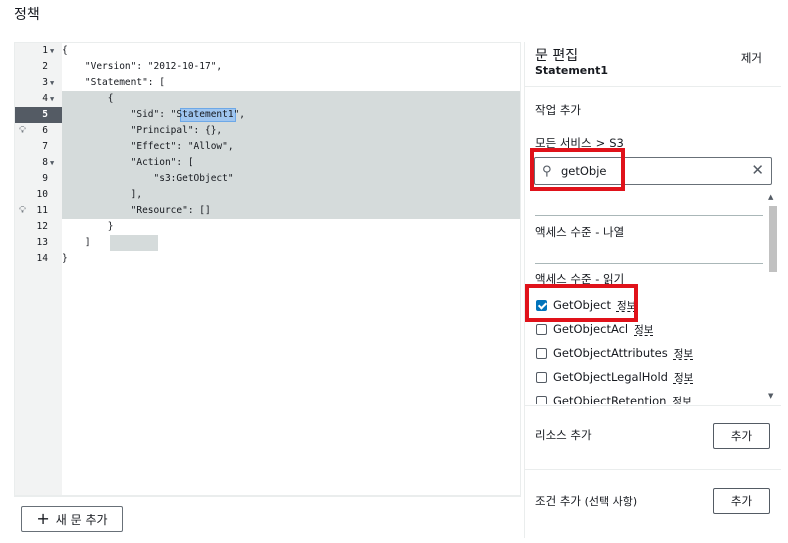 The width and height of the screenshot is (788, 543). Describe the element at coordinates (610, 353) in the screenshot. I see `action-name: GetObjectAttributes` at that location.